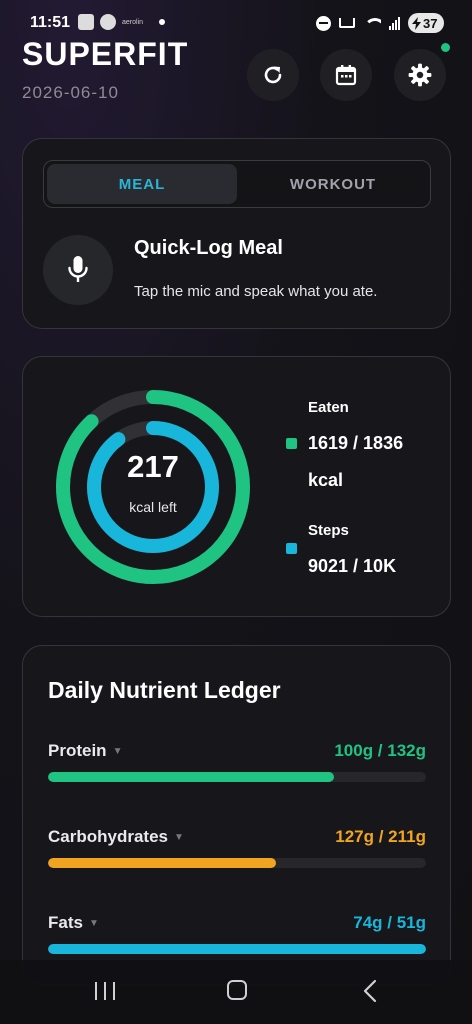 The image size is (472, 1024). What do you see at coordinates (416, 23) in the screenshot?
I see `charging-bolt-icon` at bounding box center [416, 23].